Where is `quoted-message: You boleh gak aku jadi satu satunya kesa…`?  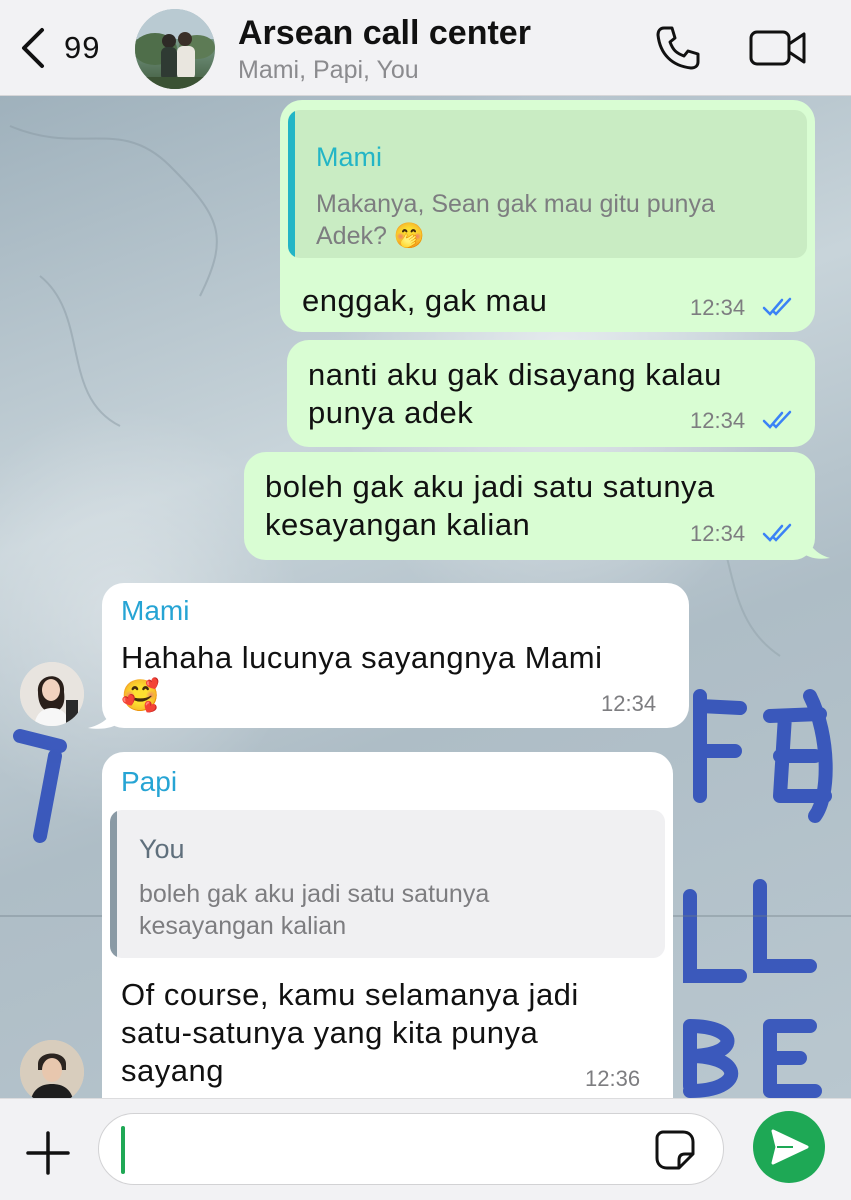 quoted-message: You boleh gak aku jadi satu satunya kesa… is located at coordinates (387, 884).